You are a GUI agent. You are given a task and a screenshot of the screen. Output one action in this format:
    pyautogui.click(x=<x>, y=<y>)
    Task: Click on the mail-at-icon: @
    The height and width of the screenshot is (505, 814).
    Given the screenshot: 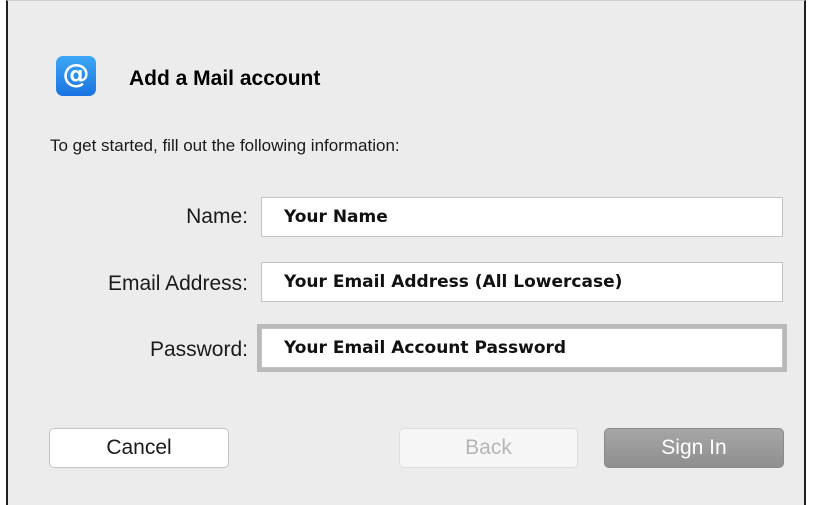 What is the action you would take?
    pyautogui.click(x=76, y=76)
    